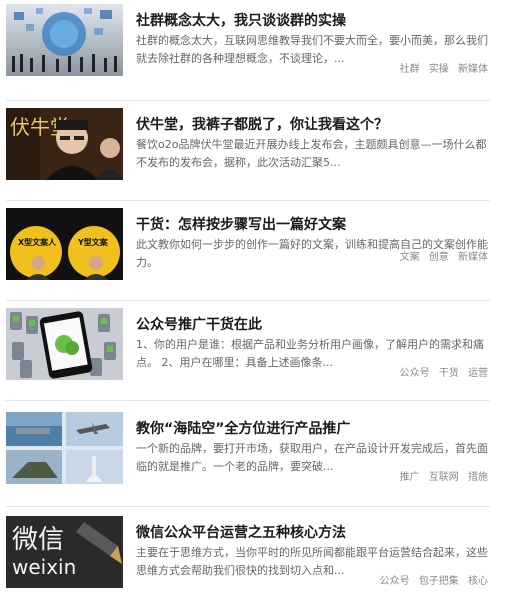 Image resolution: width=514 pixels, height=600 pixels. I want to click on tag-list: 社群 实操 新媒体, so click(441, 67).